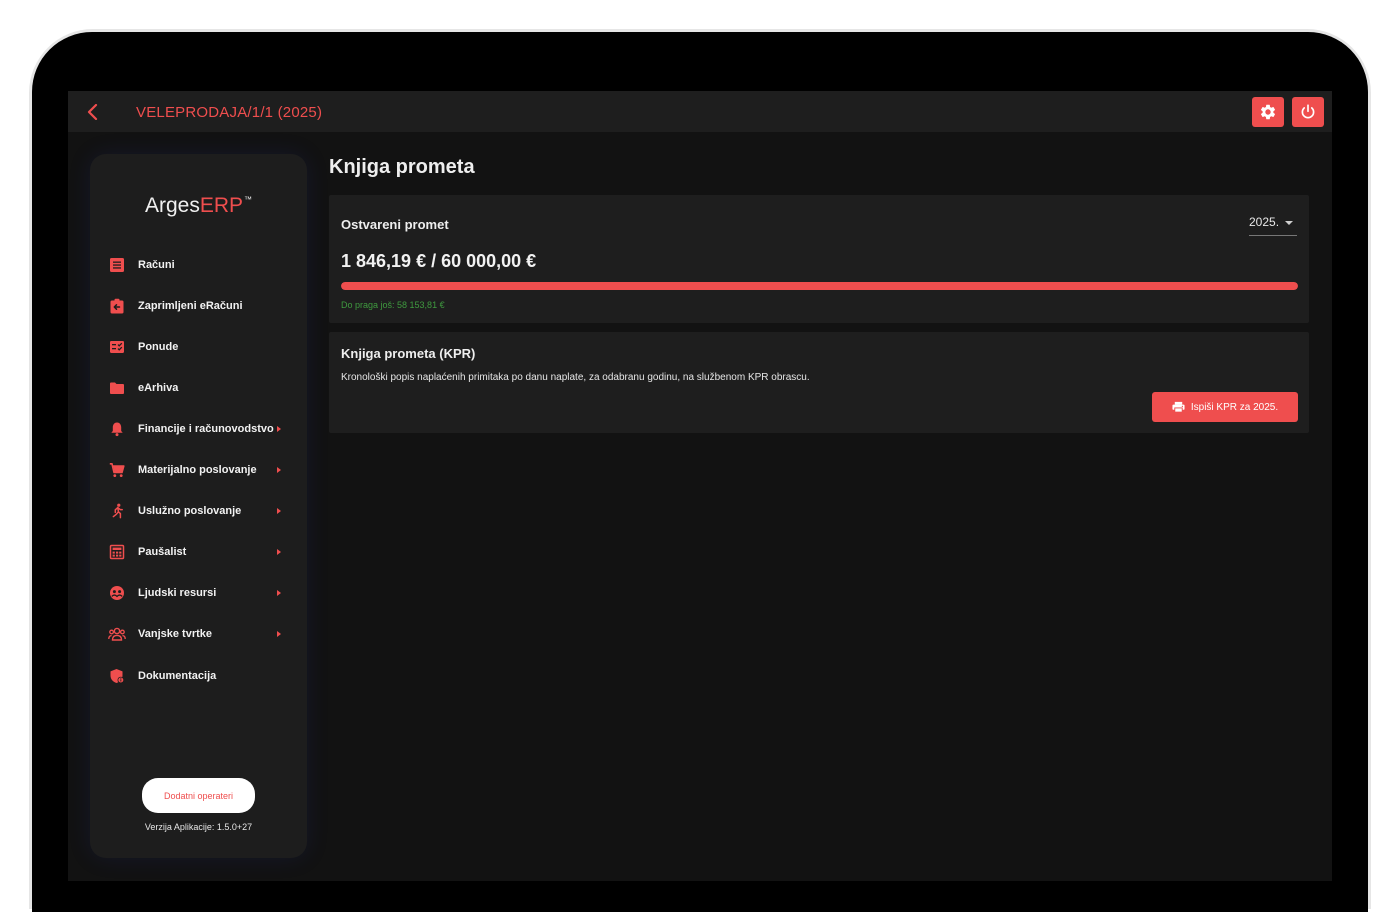 The width and height of the screenshot is (1400, 912). I want to click on app-logo: ArgesERP™, so click(198, 206).